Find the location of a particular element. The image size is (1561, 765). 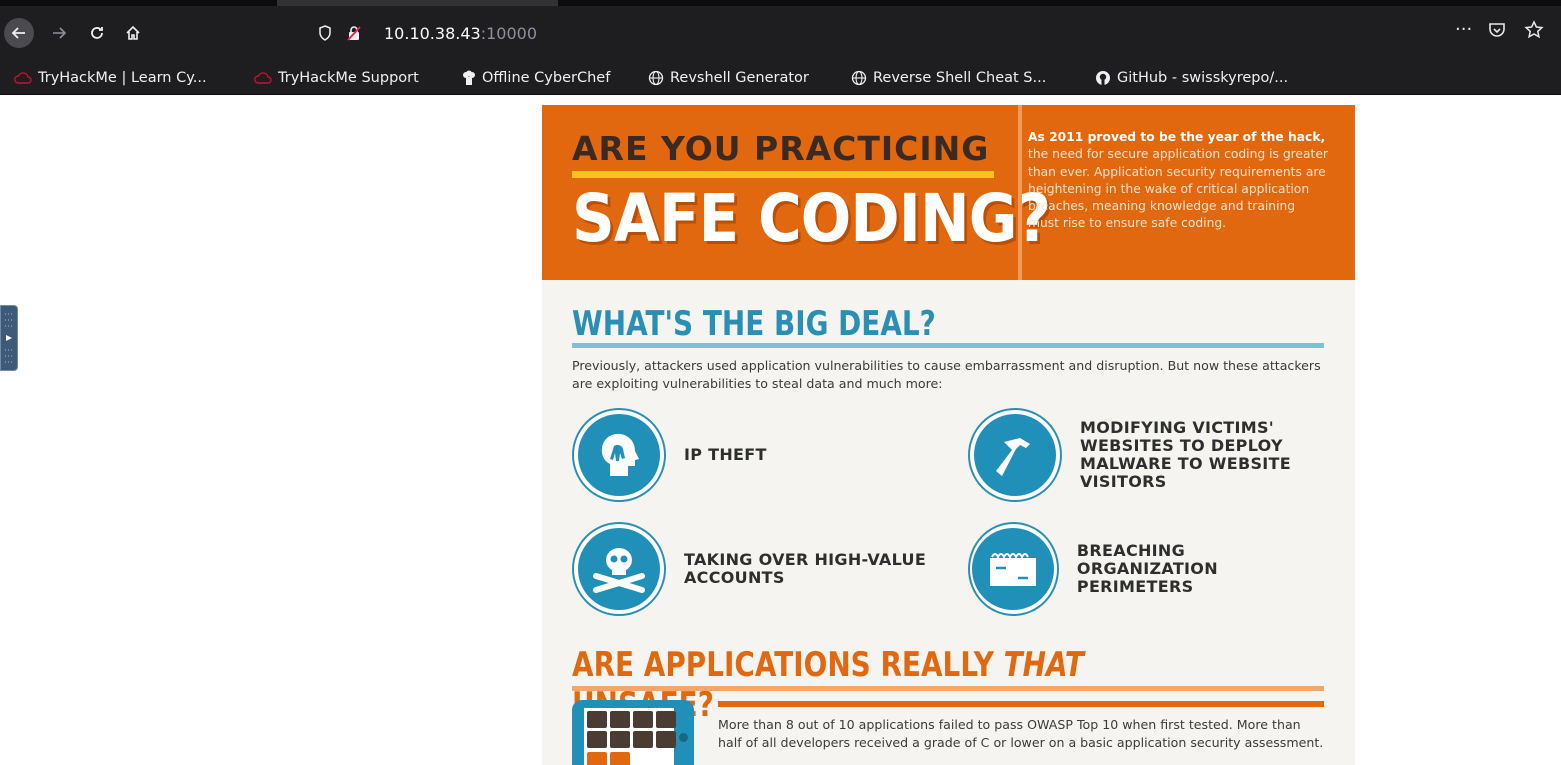

hammer-icon is located at coordinates (1013, 457).